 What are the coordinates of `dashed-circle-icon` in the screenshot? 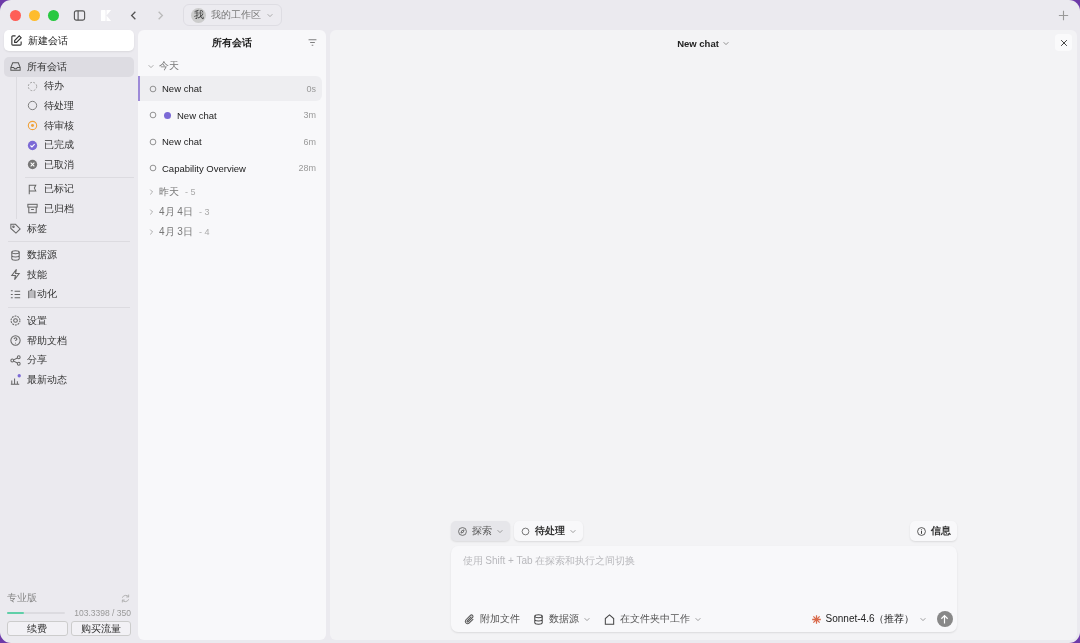 It's located at (32, 86).